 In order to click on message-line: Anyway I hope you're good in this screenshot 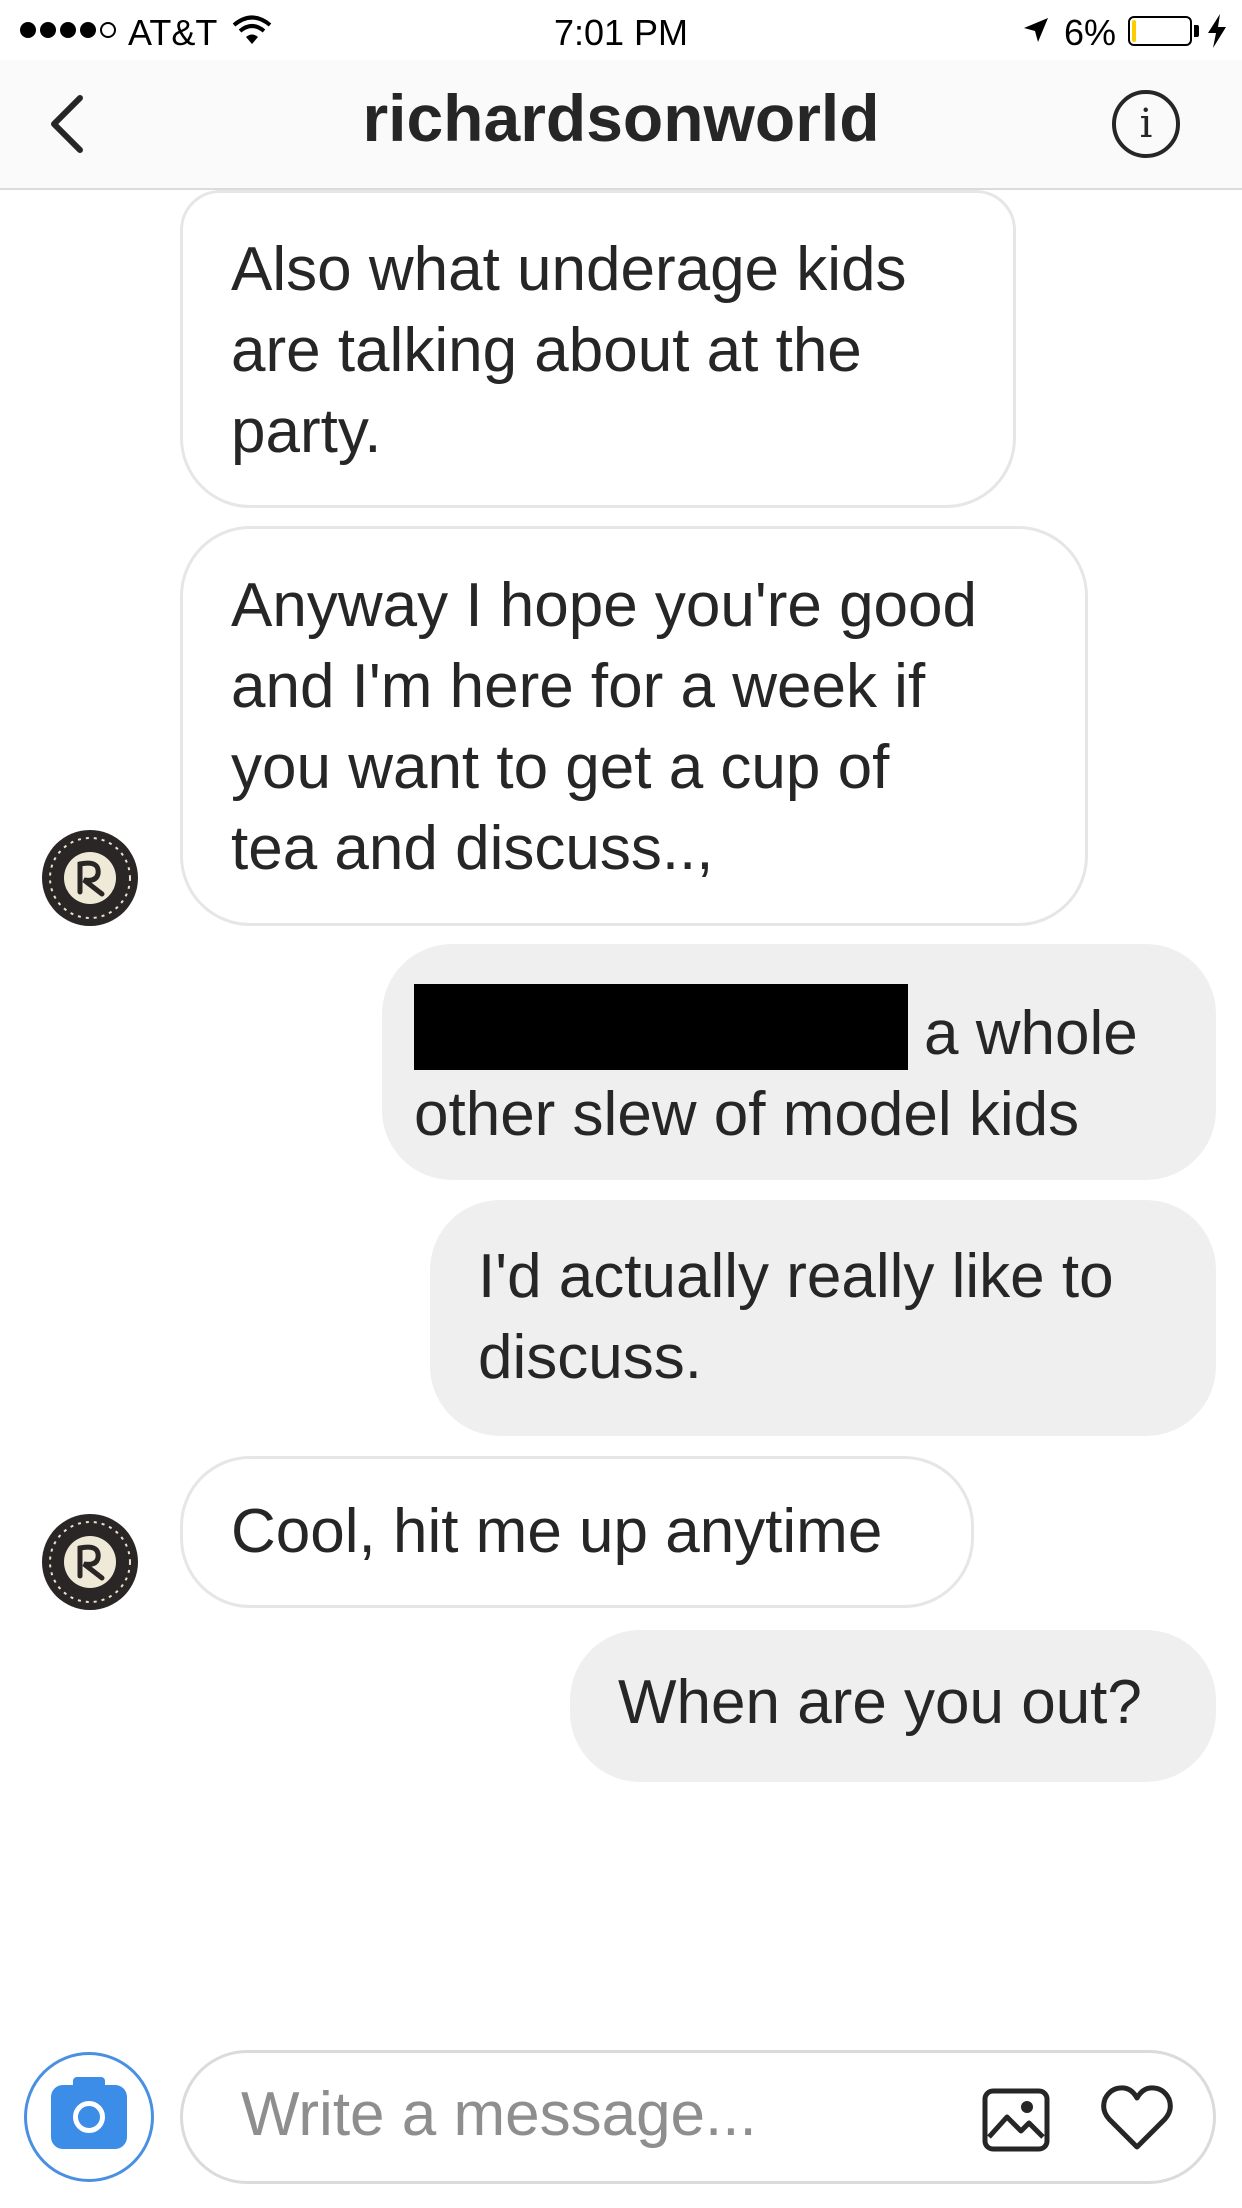, I will do `click(604, 605)`.